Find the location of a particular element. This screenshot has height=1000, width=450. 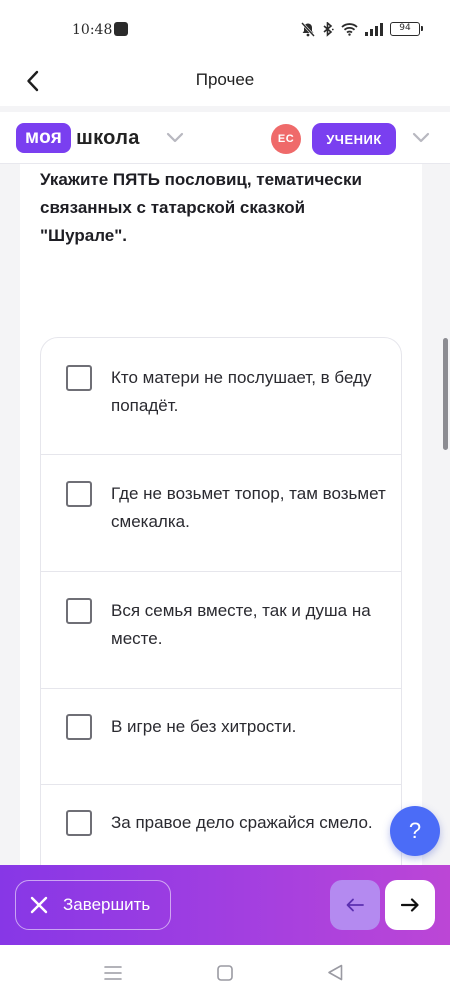

system-nav-bar is located at coordinates (225, 972).